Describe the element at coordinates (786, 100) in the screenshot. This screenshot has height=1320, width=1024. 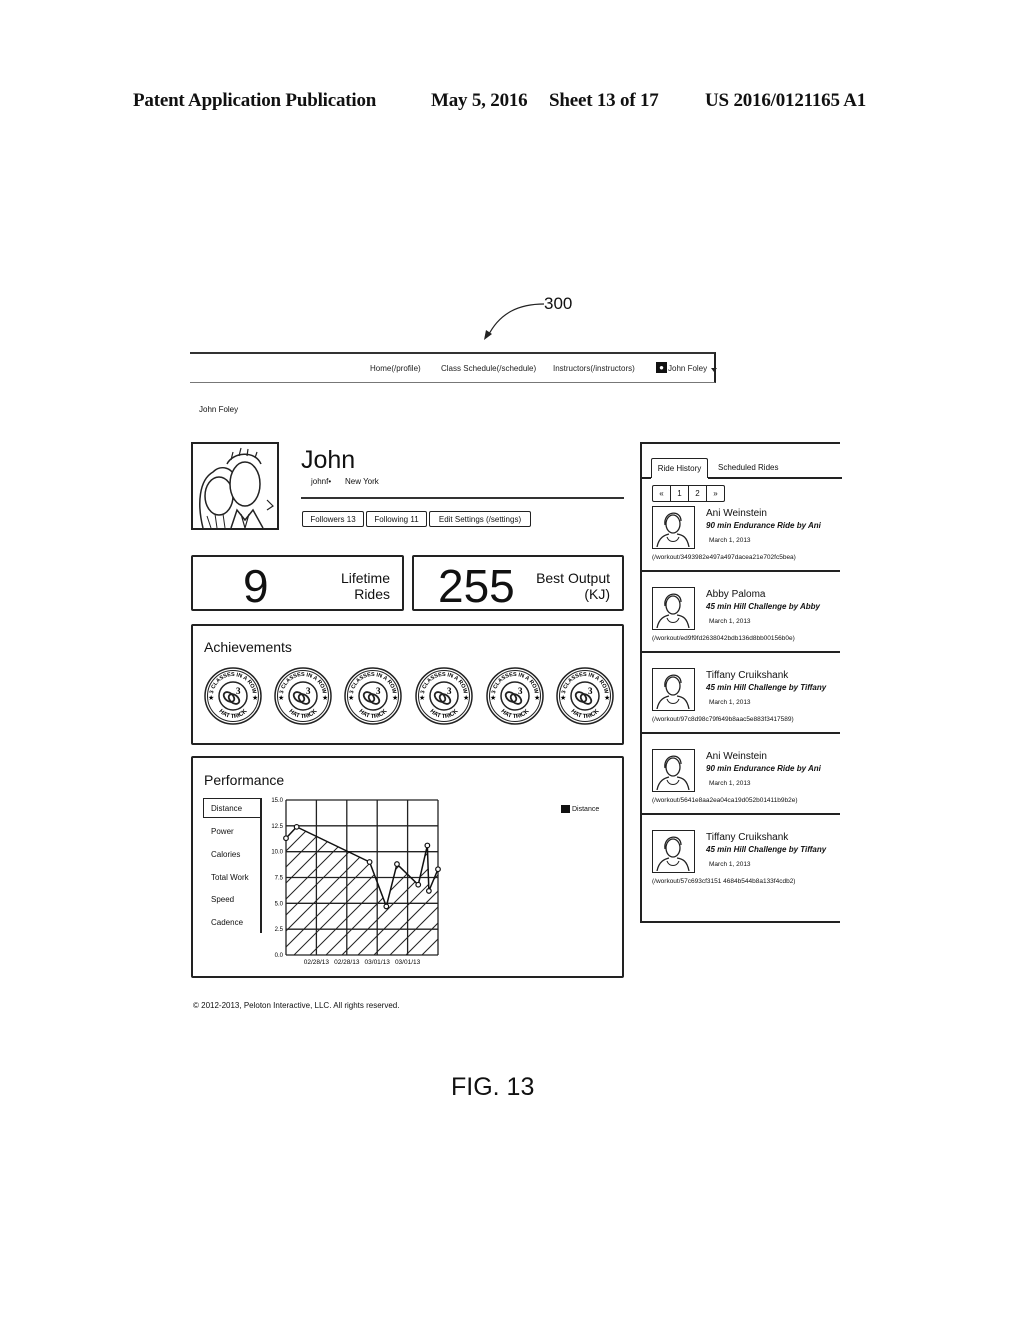
I see `patent-number: US 2016/0121165 A1` at that location.